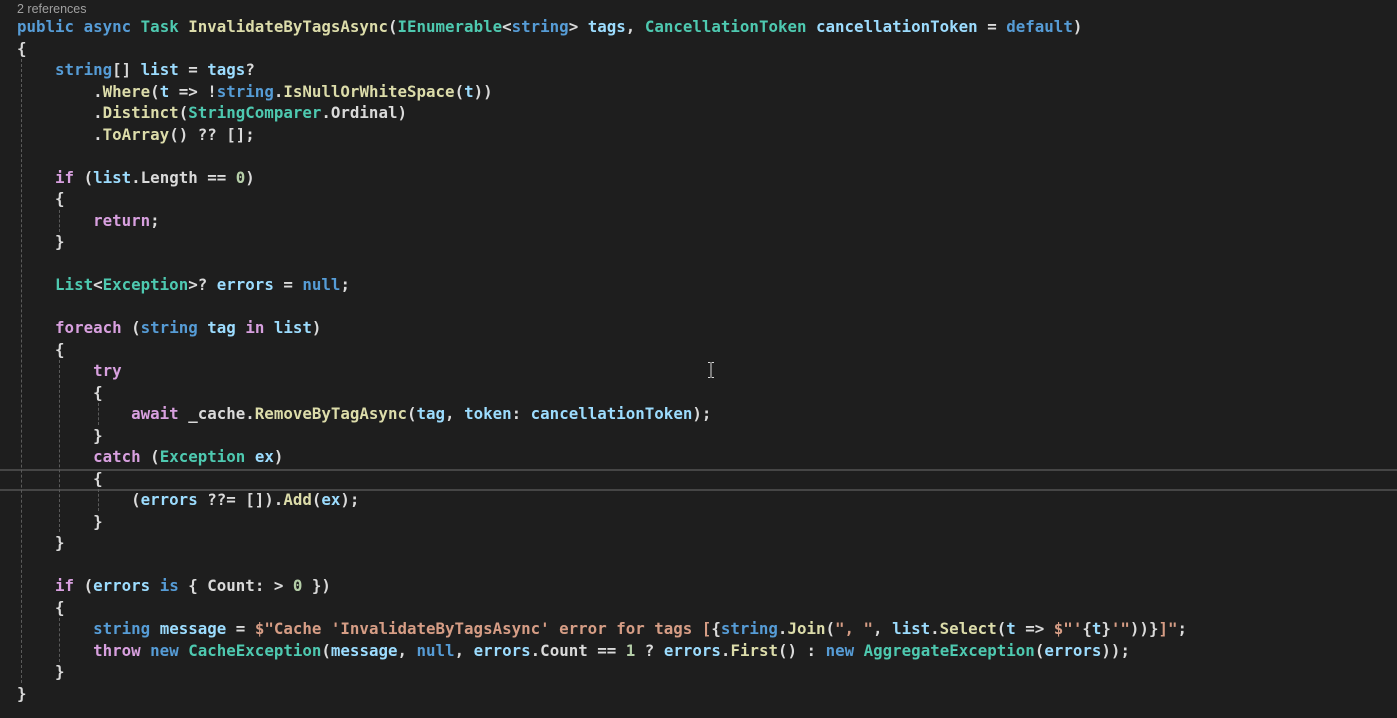 The height and width of the screenshot is (718, 1397). Describe the element at coordinates (316, 327) in the screenshot. I see `code-token: )` at that location.